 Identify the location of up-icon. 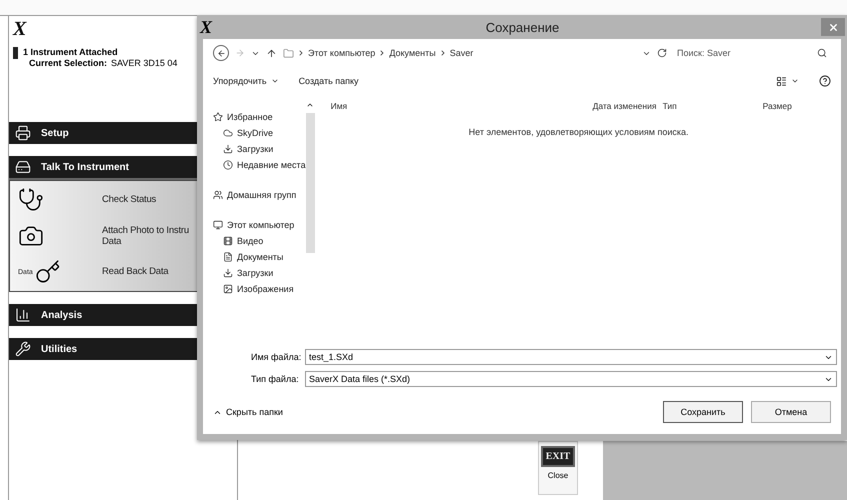
(271, 53).